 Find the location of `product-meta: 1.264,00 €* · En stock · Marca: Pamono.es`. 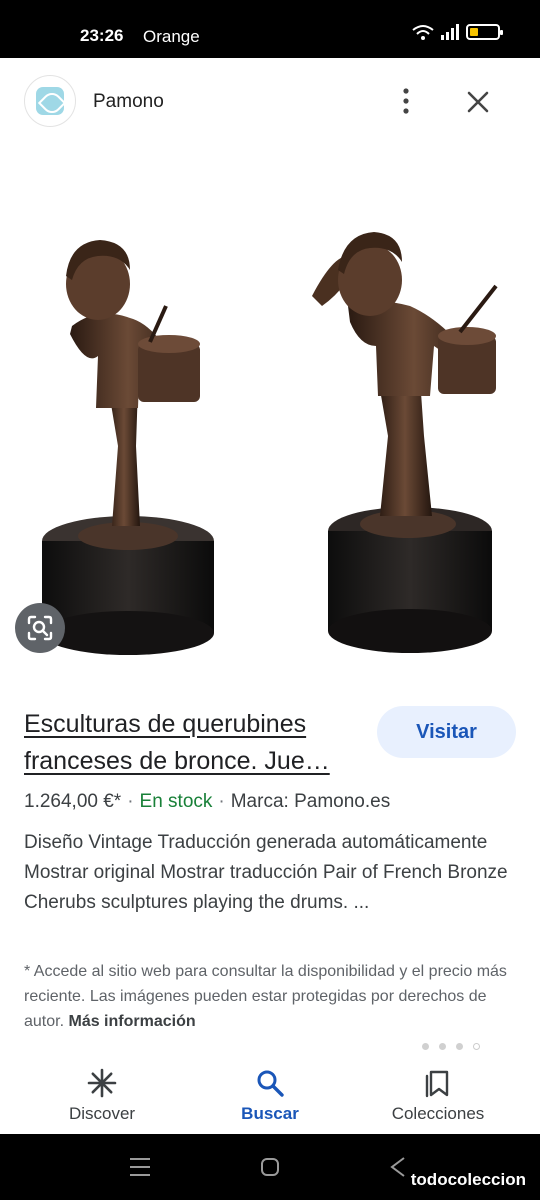

product-meta: 1.264,00 €* · En stock · Marca: Pamono.es is located at coordinates (207, 802).